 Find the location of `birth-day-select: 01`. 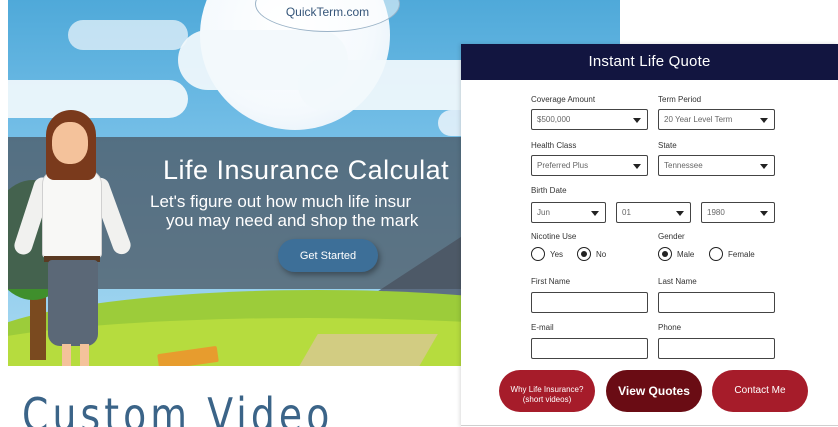

birth-day-select: 01 is located at coordinates (653, 212).